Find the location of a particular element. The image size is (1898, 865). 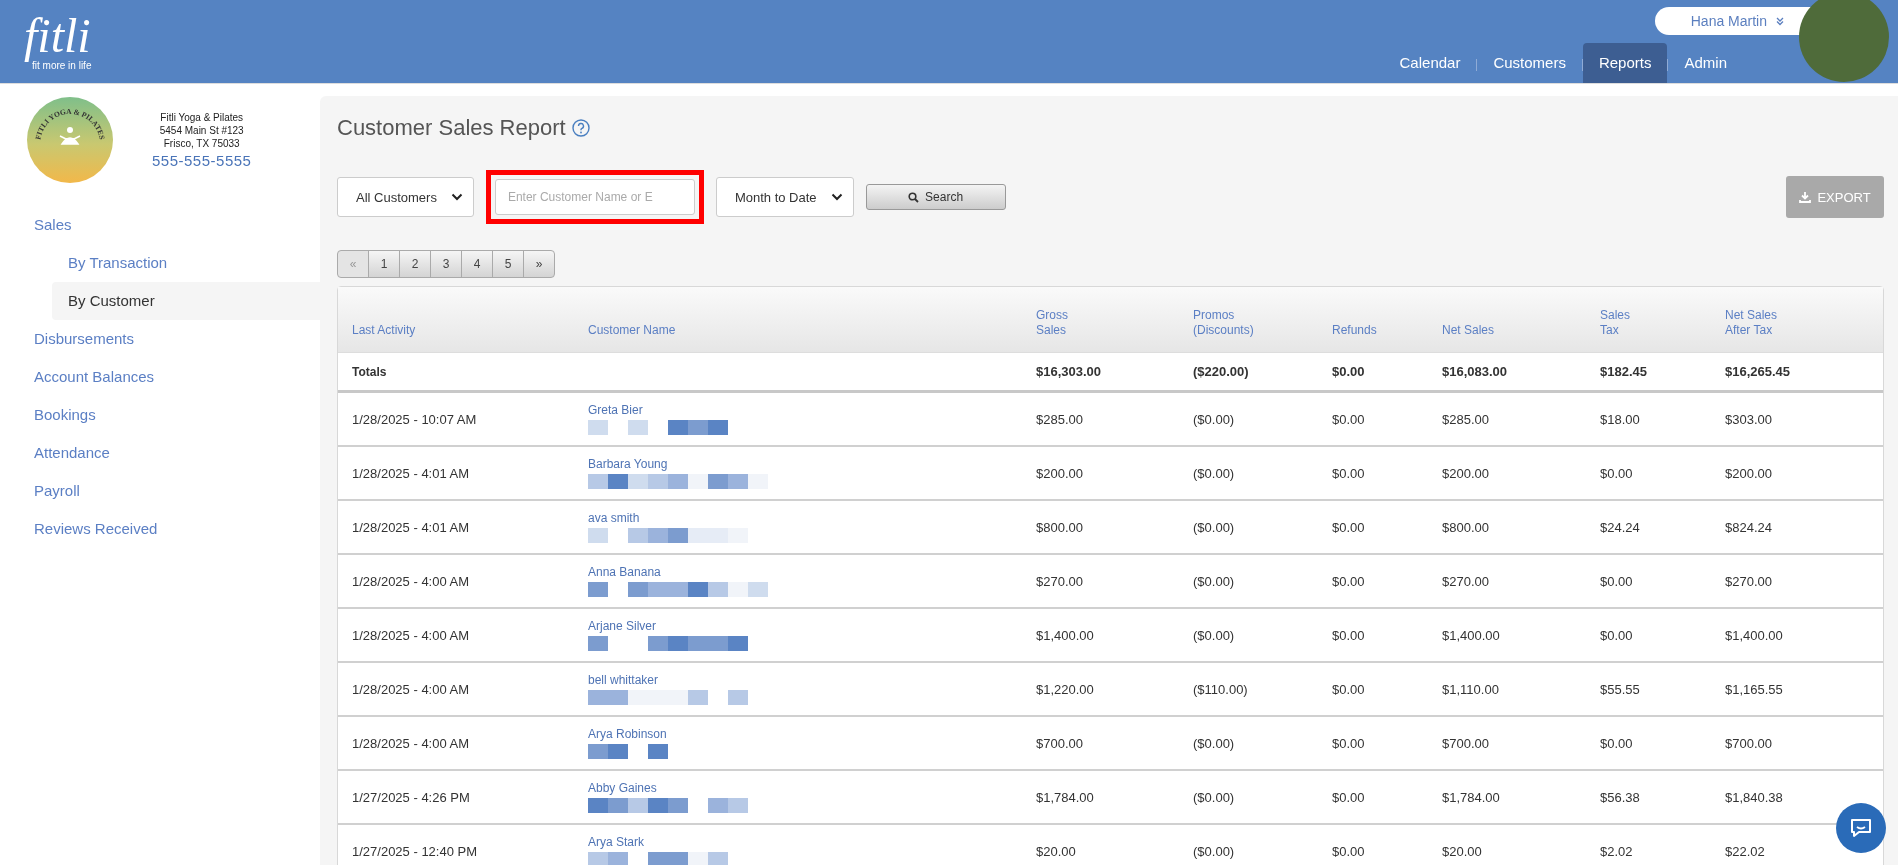

page-button: 3 is located at coordinates (446, 264).